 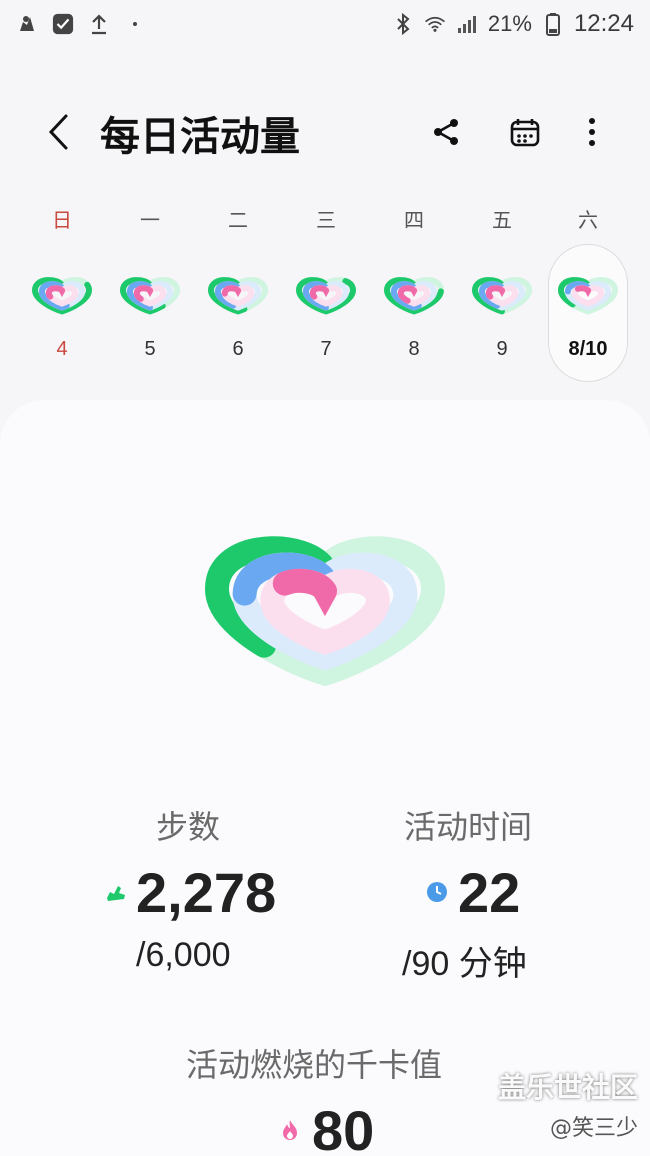 I want to click on flame-icon, so click(x=290, y=1130).